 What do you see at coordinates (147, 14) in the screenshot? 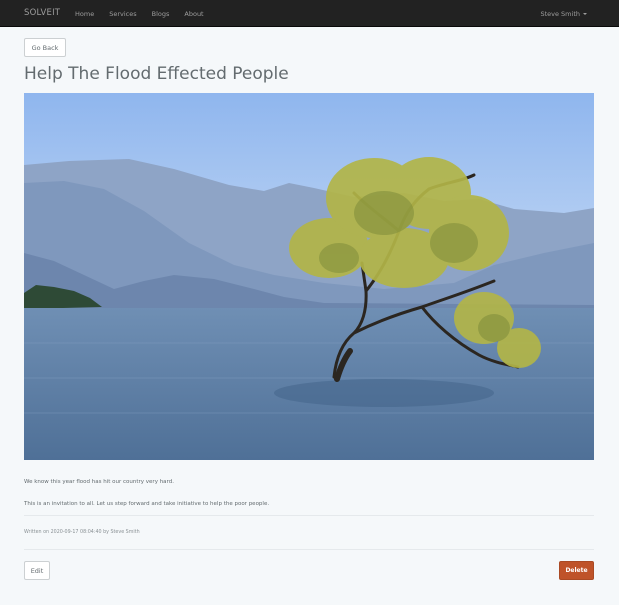
I see `nav-links: Home Services Blogs About` at bounding box center [147, 14].